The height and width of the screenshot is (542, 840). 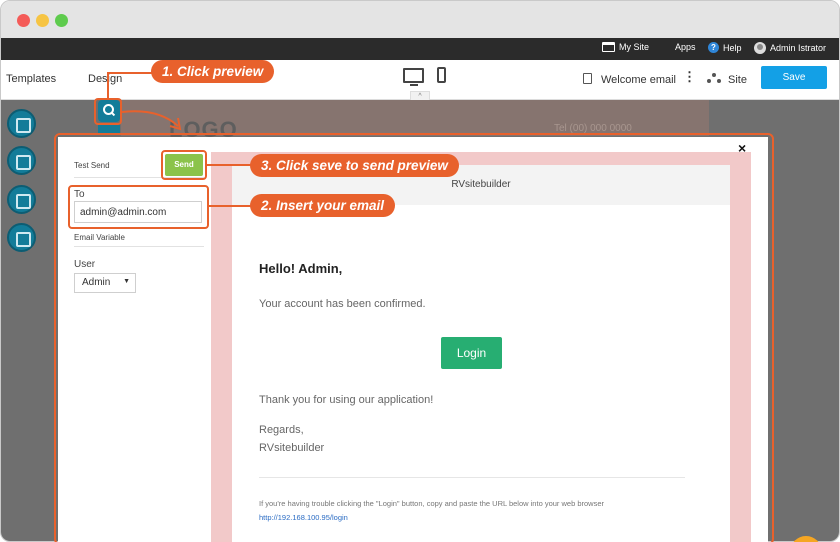 I want to click on more-options-icon: ⋮, so click(x=689, y=77).